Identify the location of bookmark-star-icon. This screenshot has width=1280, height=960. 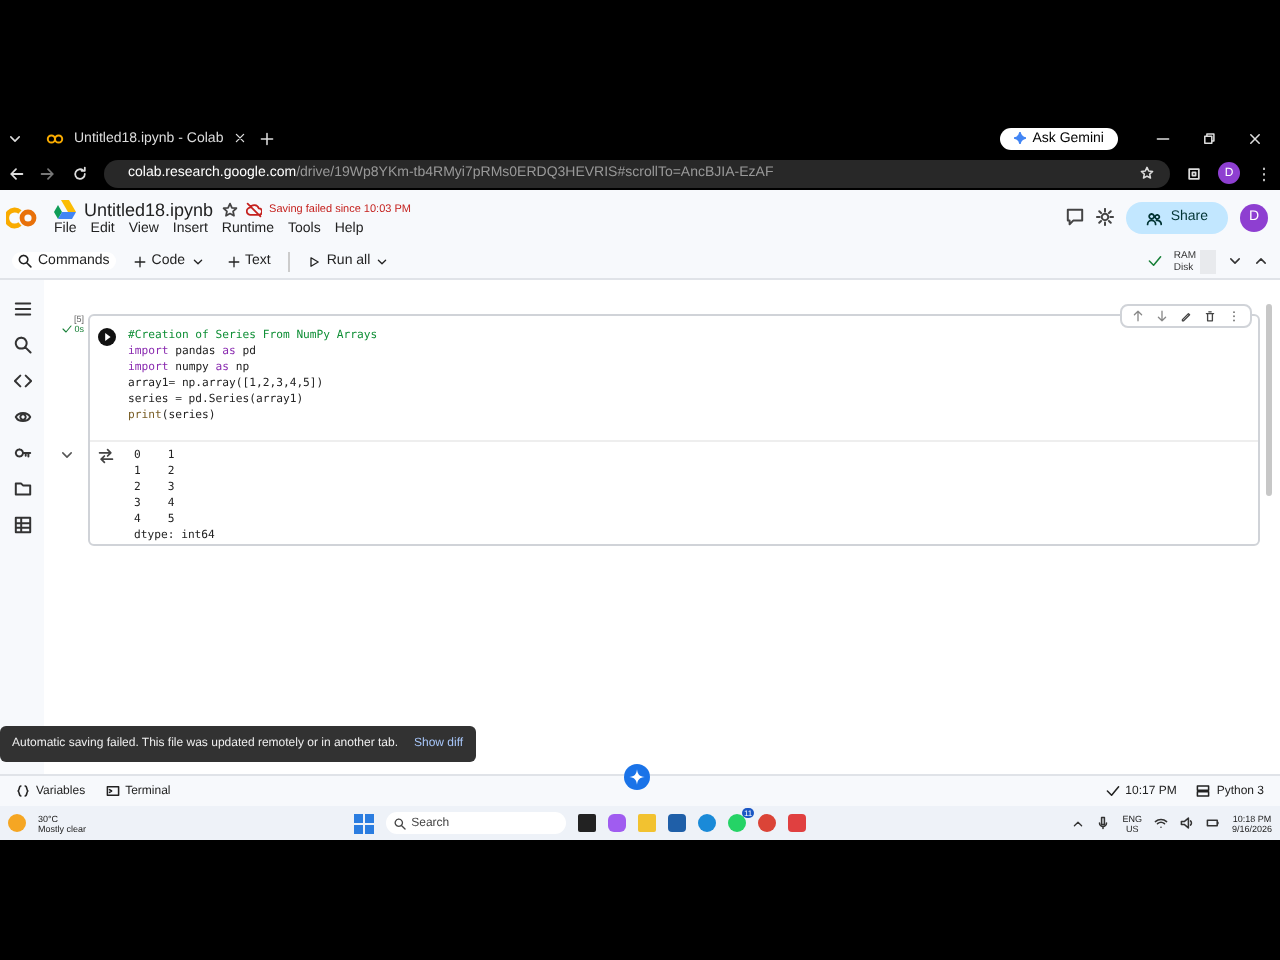
(1147, 173).